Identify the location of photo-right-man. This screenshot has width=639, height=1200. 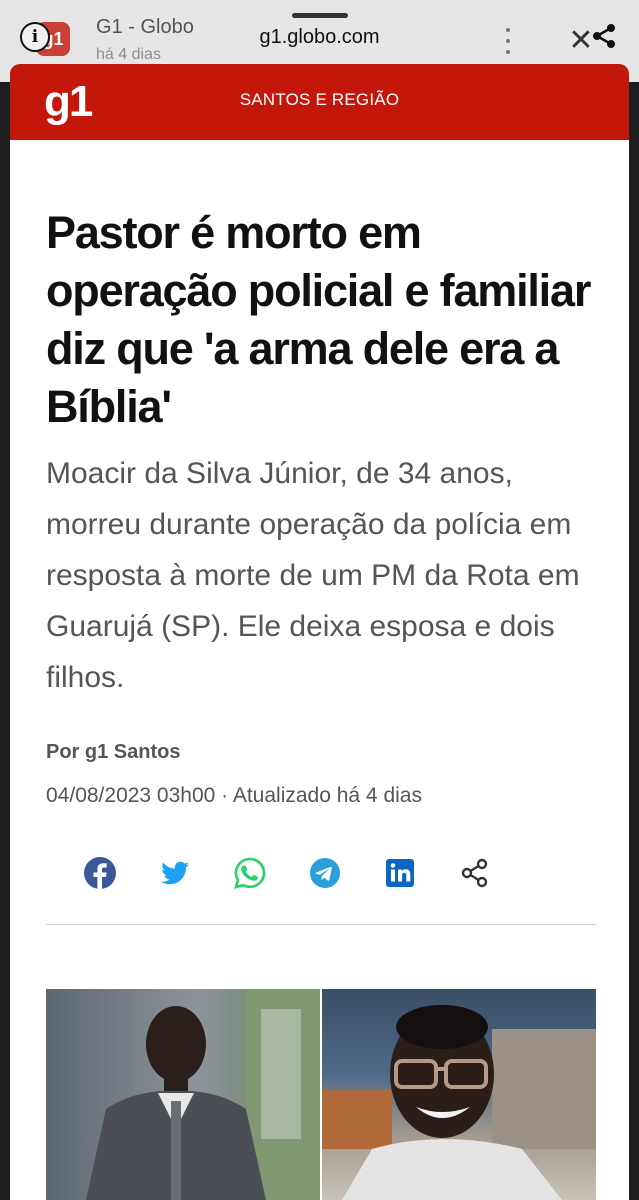
(459, 1094).